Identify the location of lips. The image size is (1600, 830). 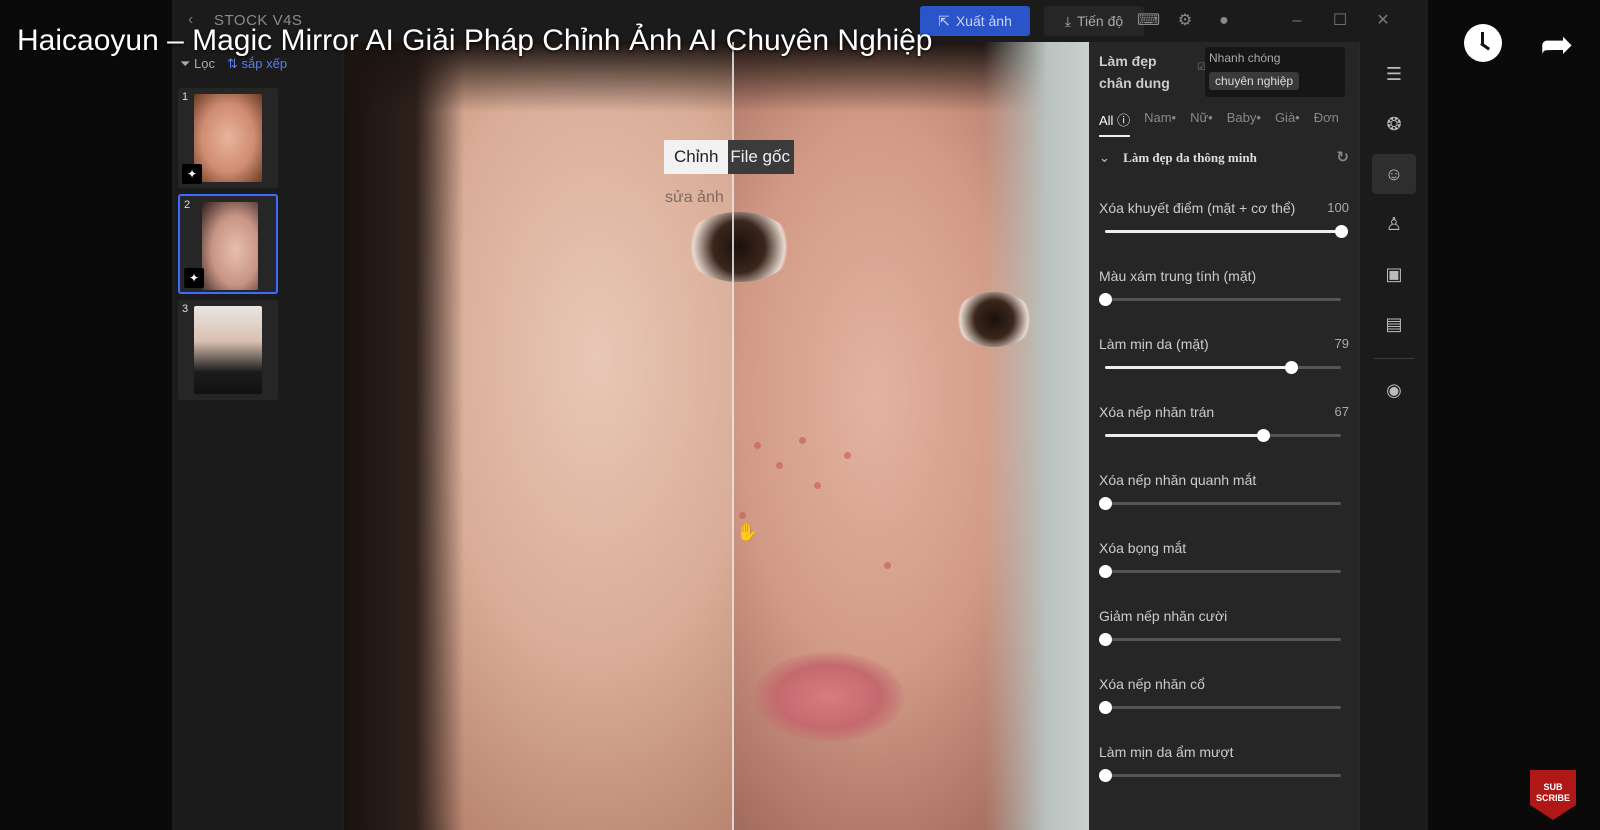
(829, 697).